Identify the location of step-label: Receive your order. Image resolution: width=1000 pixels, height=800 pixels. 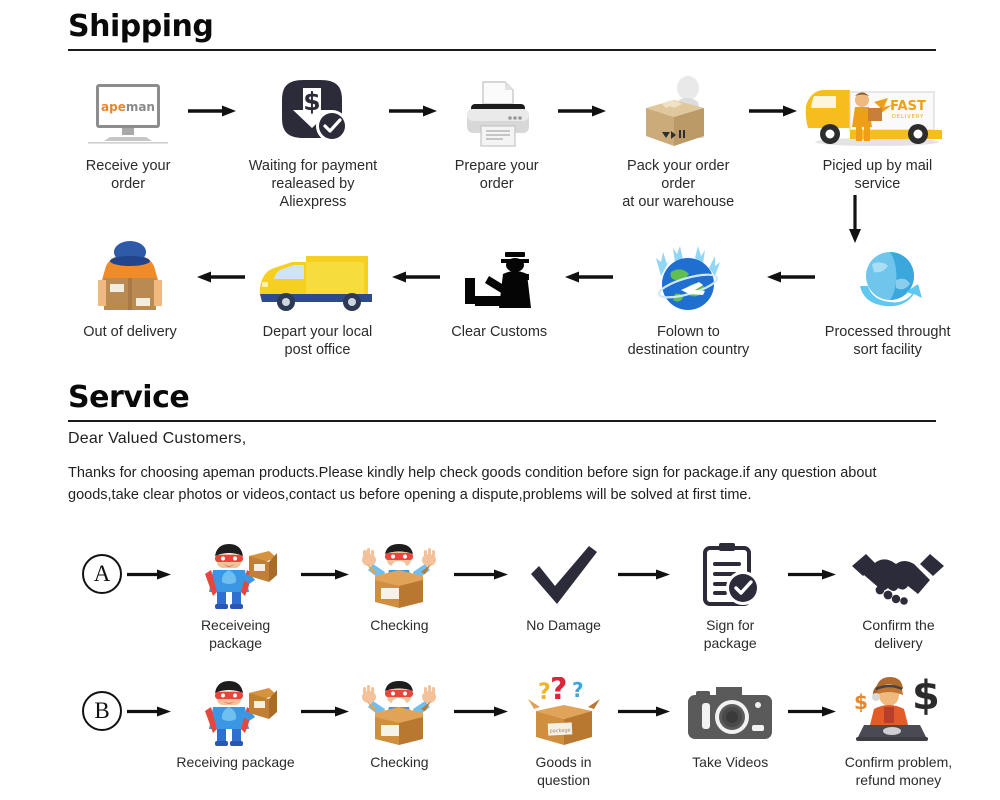
(128, 175).